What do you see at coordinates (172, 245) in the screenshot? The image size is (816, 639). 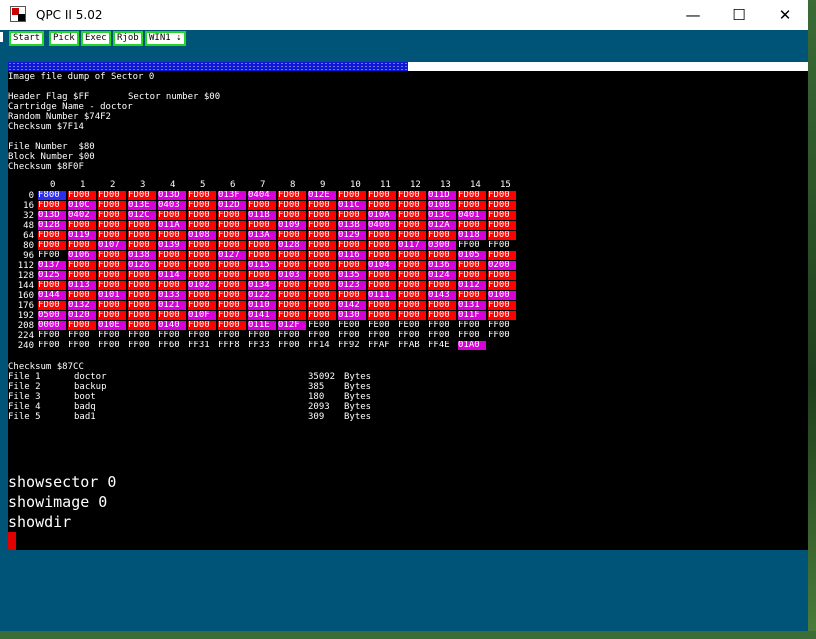 I see `hex-cell: 0139` at bounding box center [172, 245].